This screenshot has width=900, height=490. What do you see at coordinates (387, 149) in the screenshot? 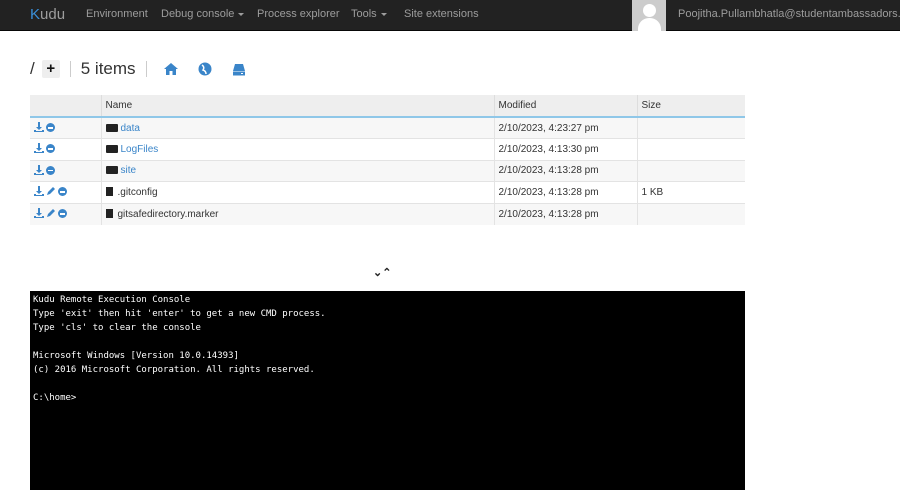
I see `table-row: LogFiles 2/10/2023, 4:13:30 pm` at bounding box center [387, 149].